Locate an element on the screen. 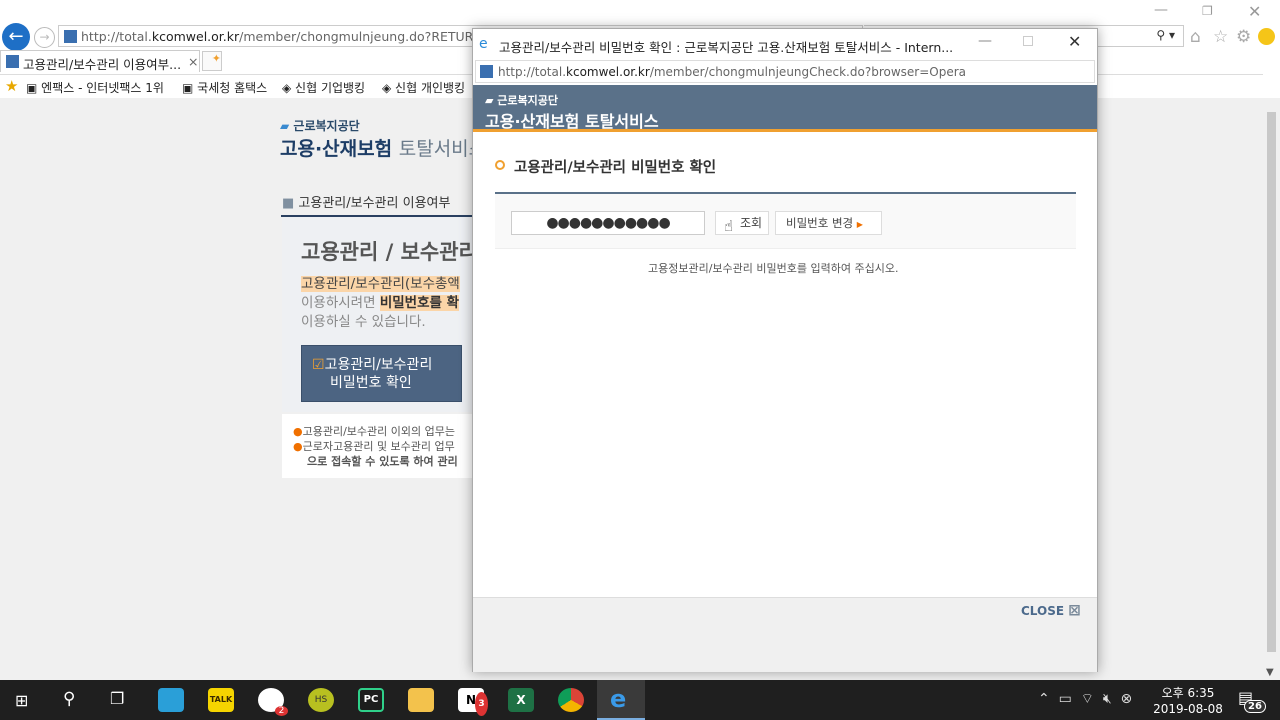  excel-icon: X is located at coordinates (521, 700).